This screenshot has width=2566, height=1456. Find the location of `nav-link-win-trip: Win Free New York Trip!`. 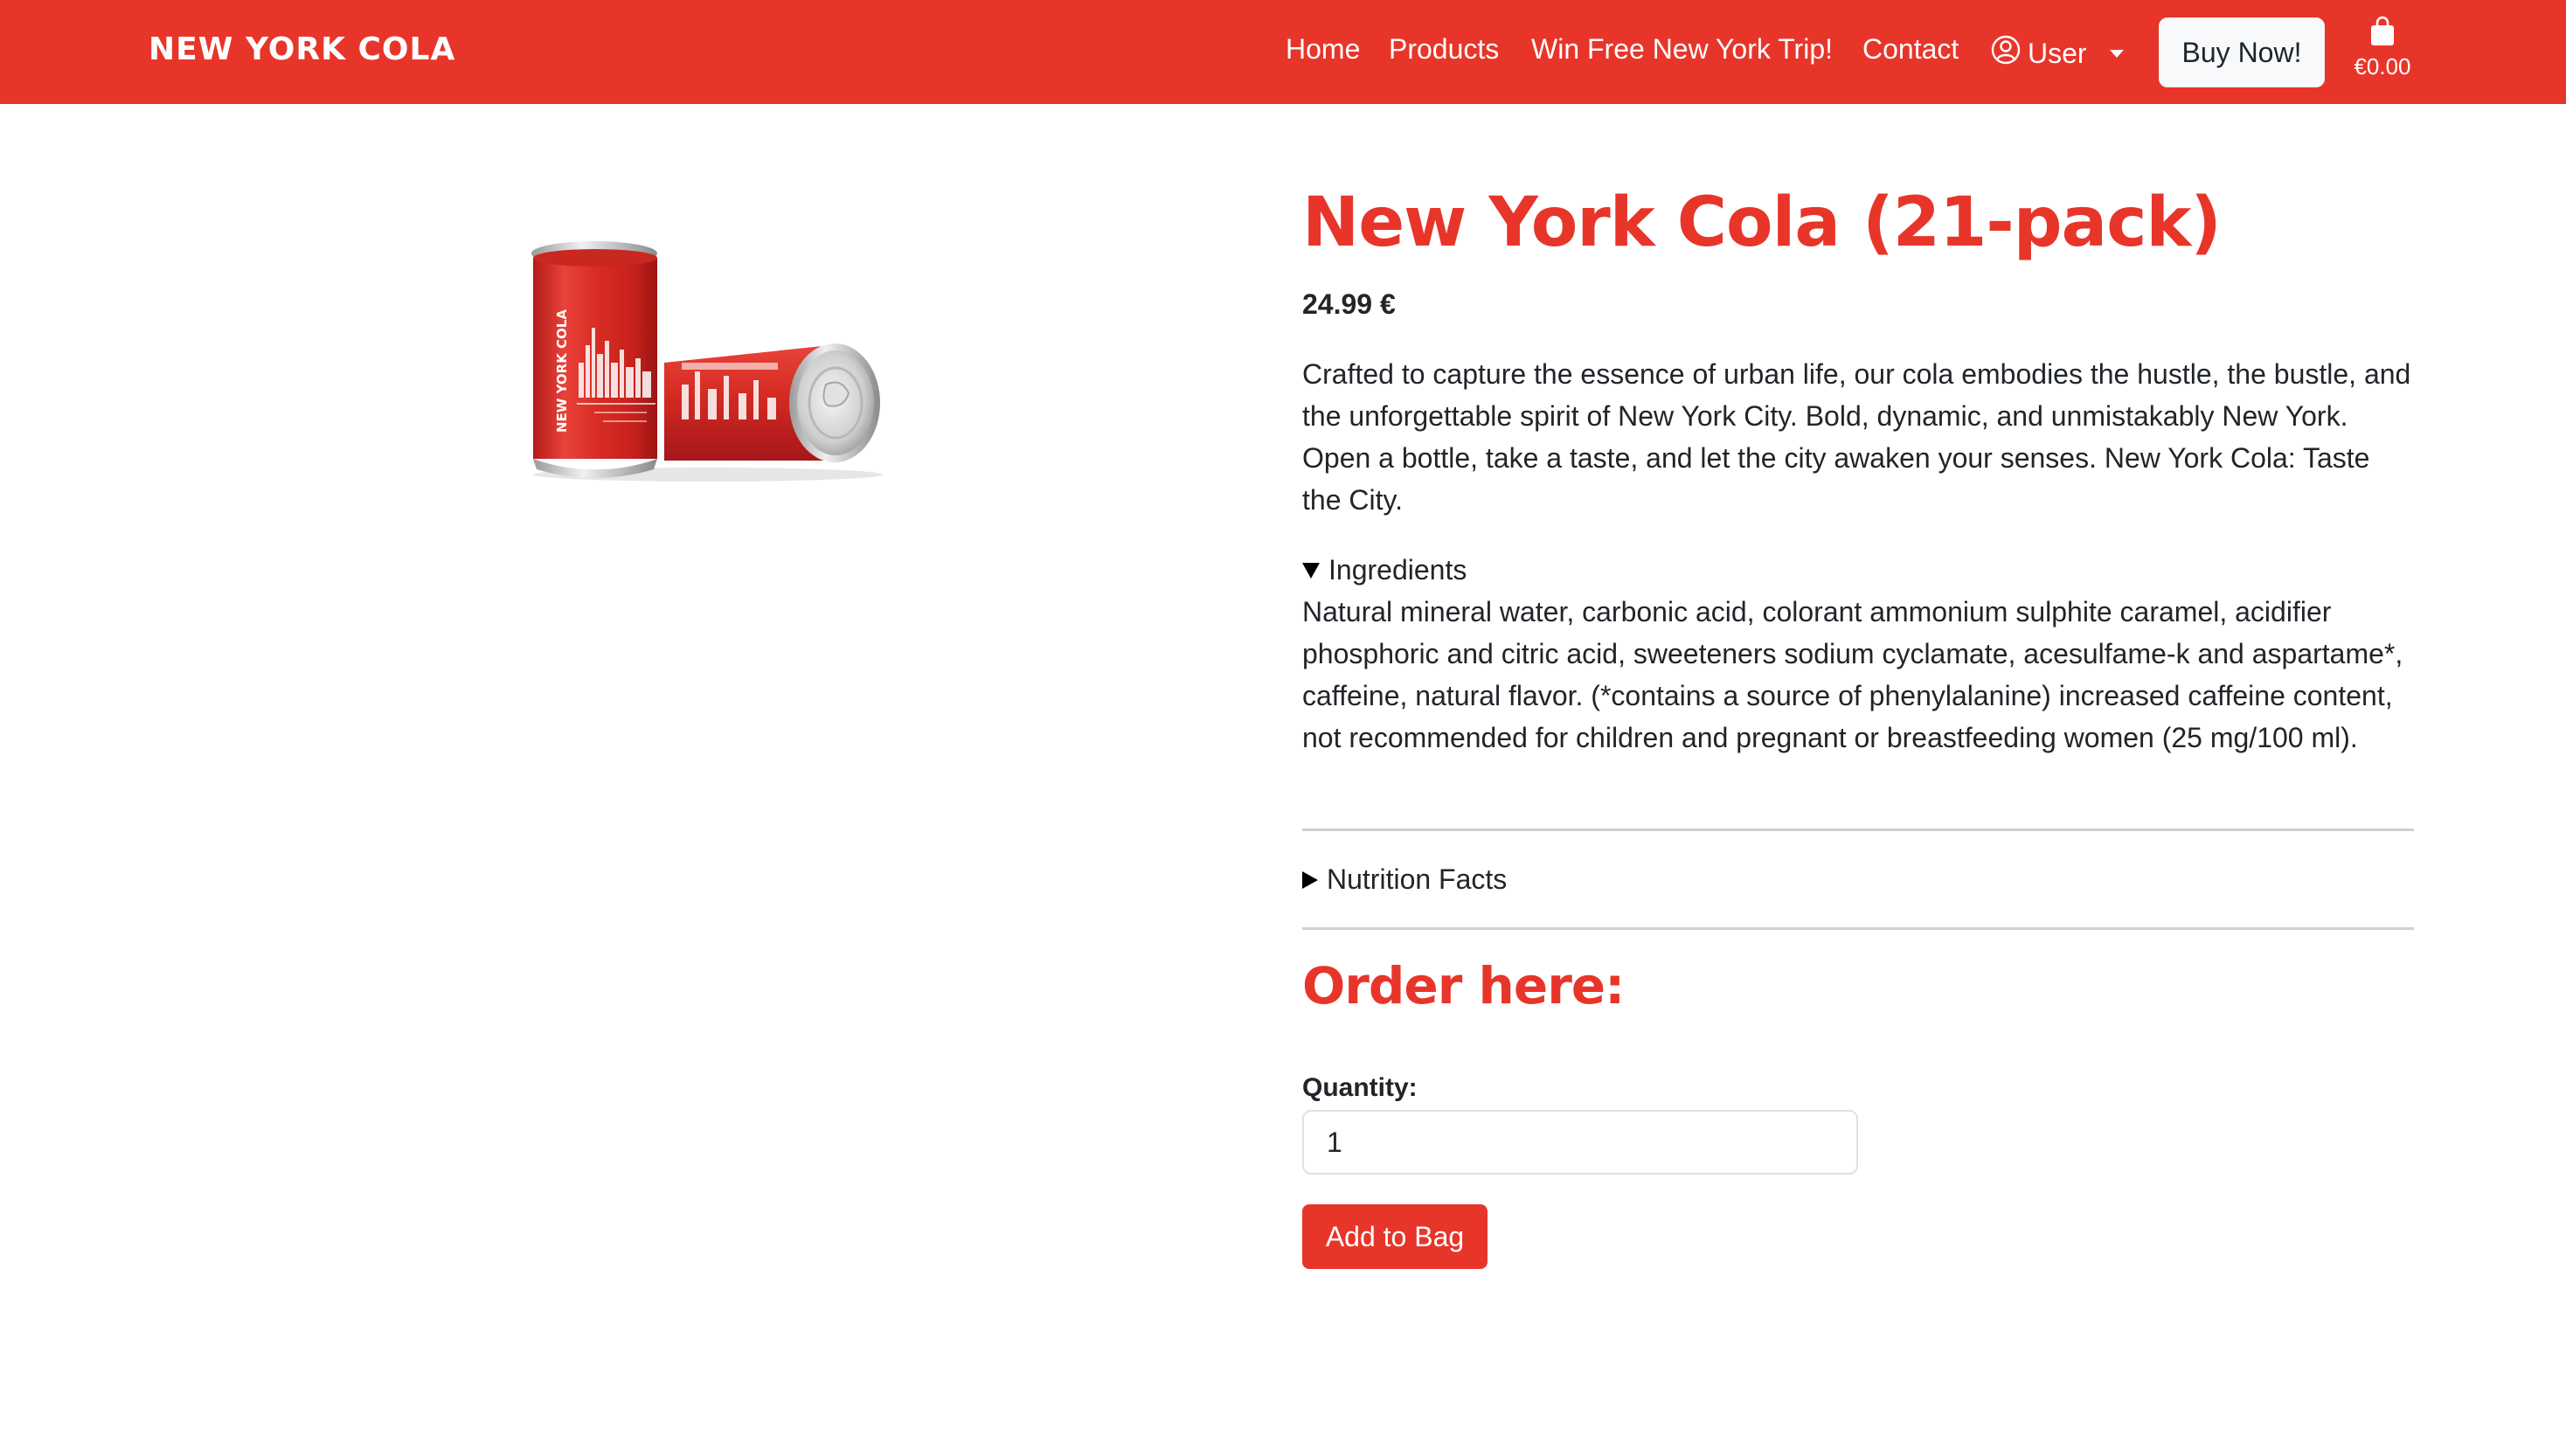

nav-link-win-trip: Win Free New York Trip! is located at coordinates (1682, 49).